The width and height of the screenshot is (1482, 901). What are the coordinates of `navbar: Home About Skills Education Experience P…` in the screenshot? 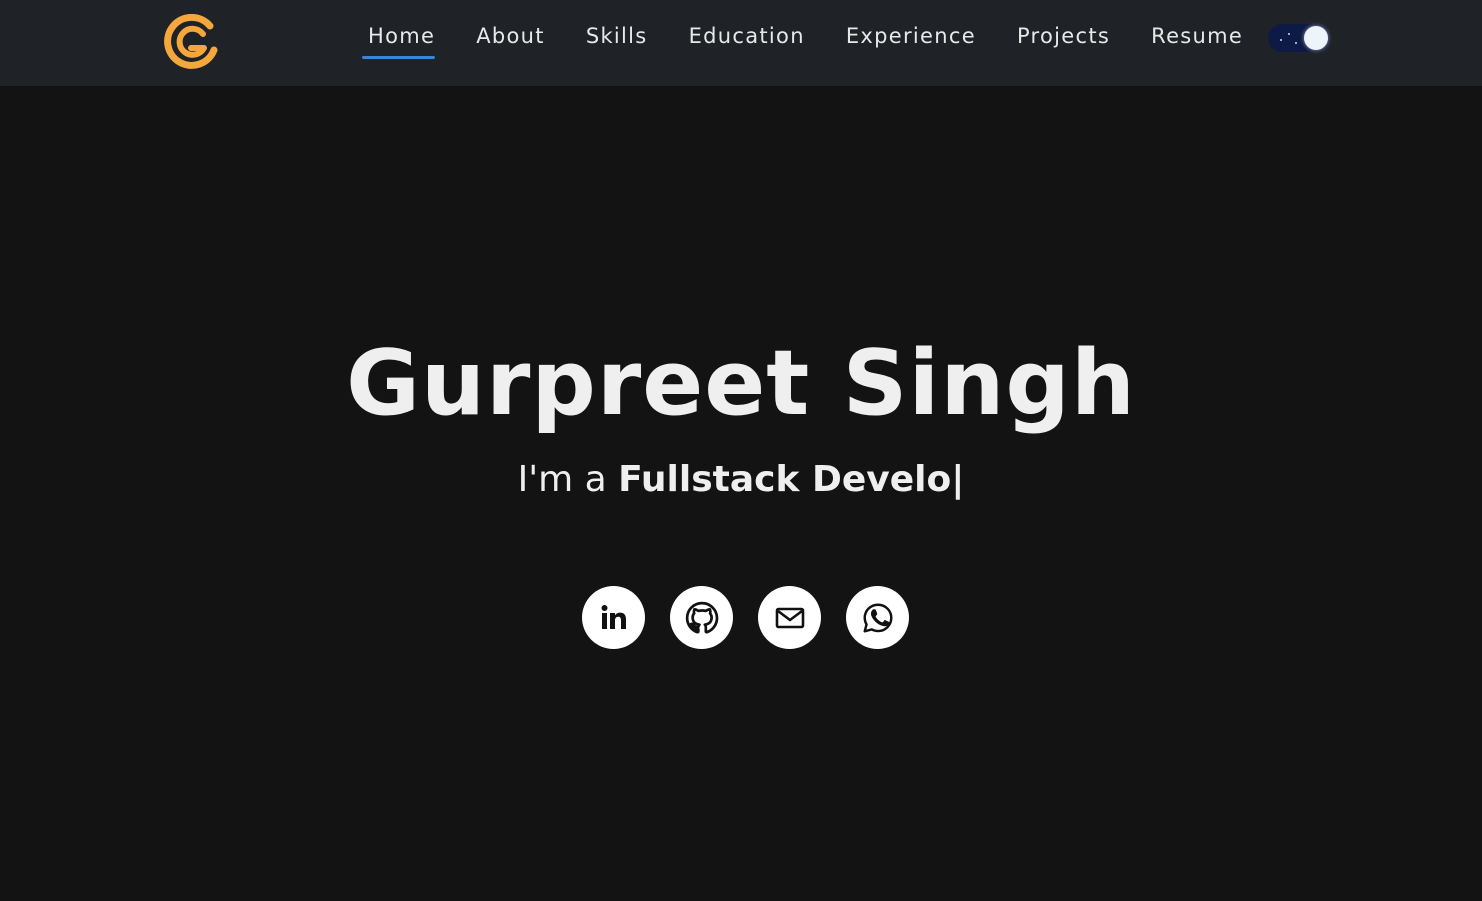 It's located at (741, 43).